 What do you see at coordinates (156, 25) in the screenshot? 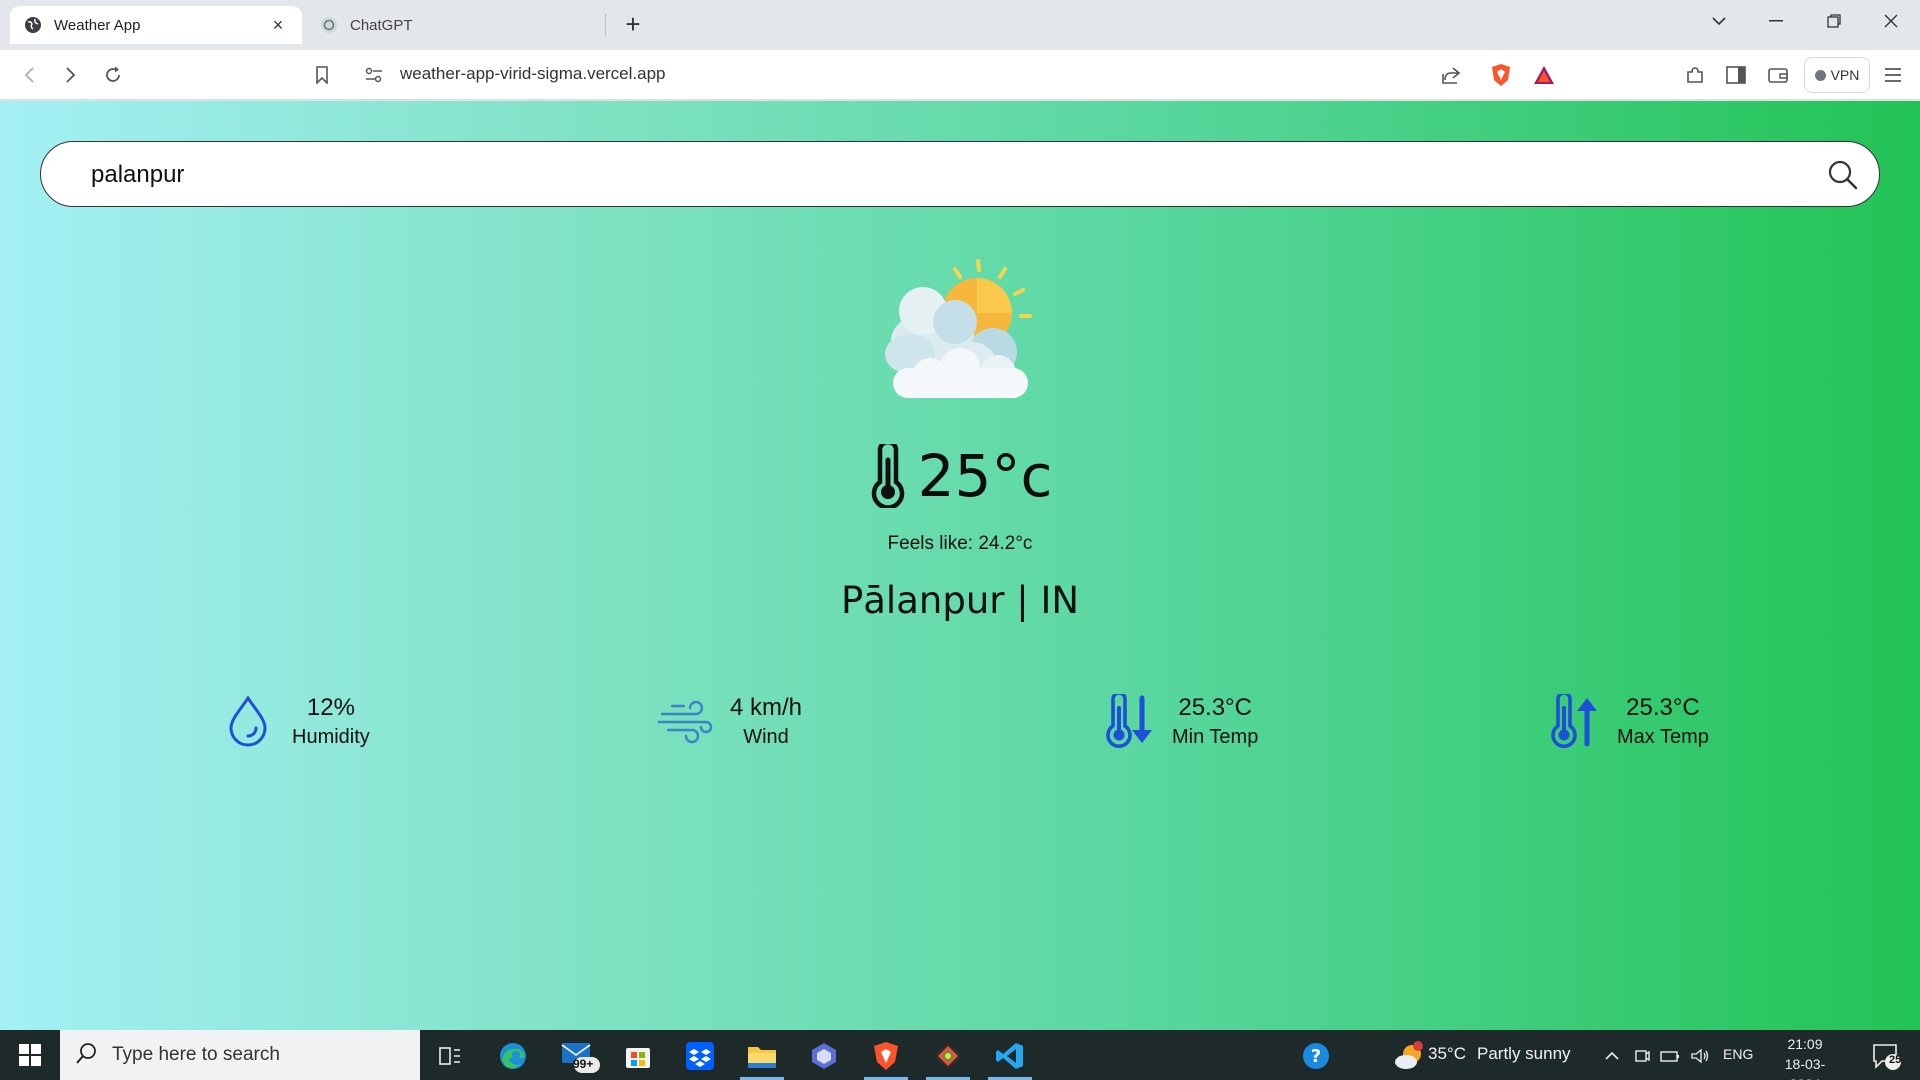
I see `tab-weather-app: Weather App ×` at bounding box center [156, 25].